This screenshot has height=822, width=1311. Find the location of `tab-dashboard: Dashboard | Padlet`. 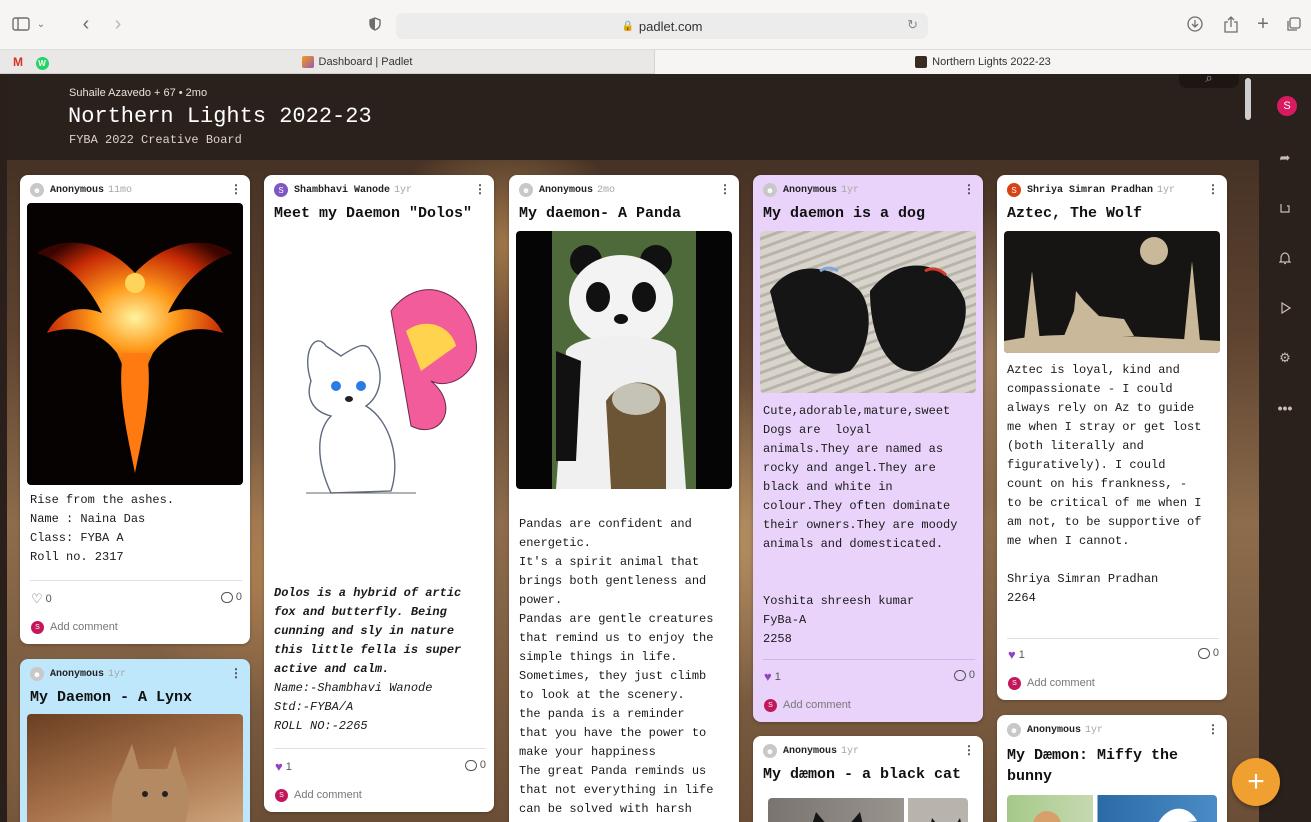

tab-dashboard: Dashboard | Padlet is located at coordinates (357, 62).